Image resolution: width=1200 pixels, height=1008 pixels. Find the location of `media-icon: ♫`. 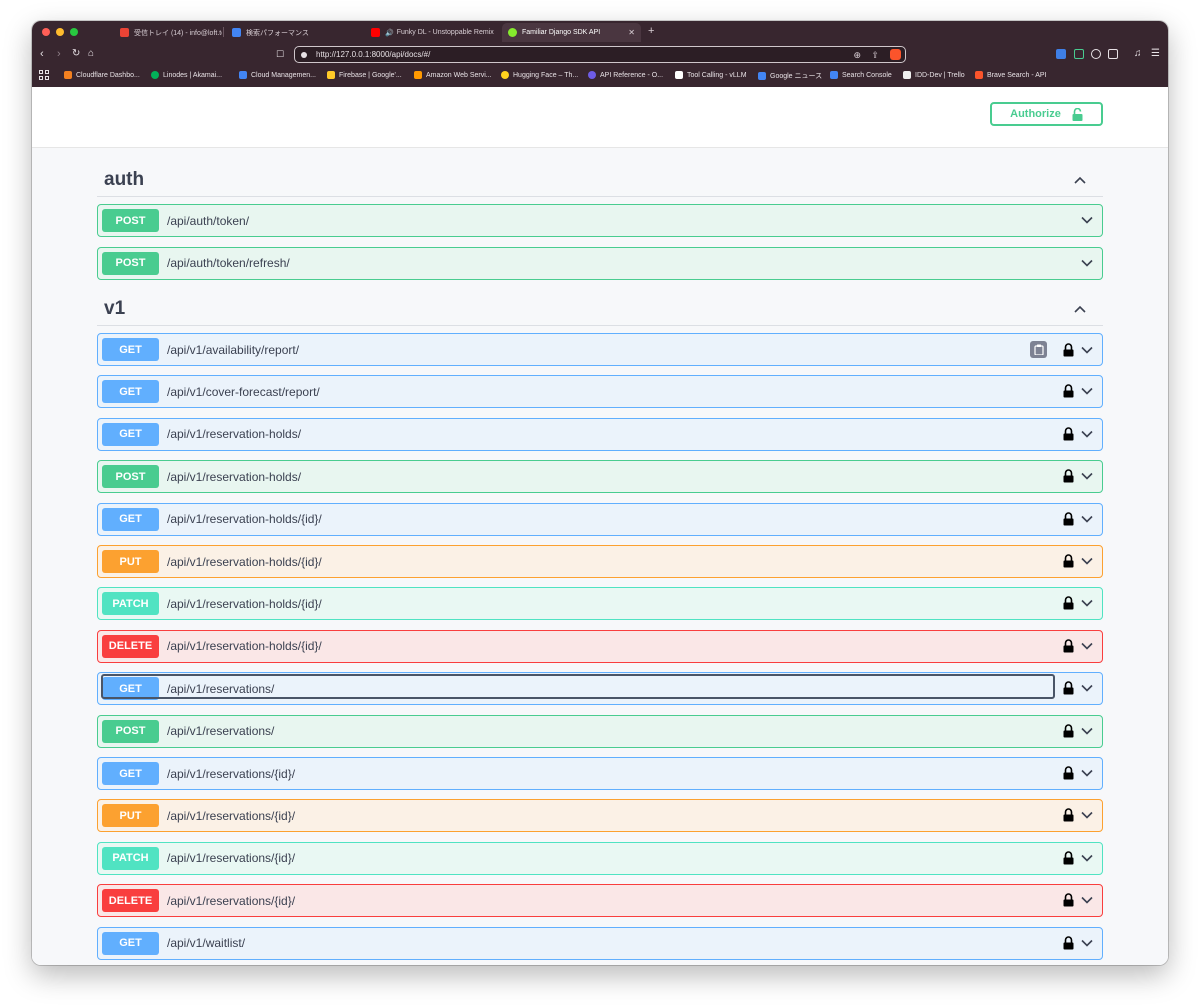

media-icon: ♫ is located at coordinates (1138, 54).